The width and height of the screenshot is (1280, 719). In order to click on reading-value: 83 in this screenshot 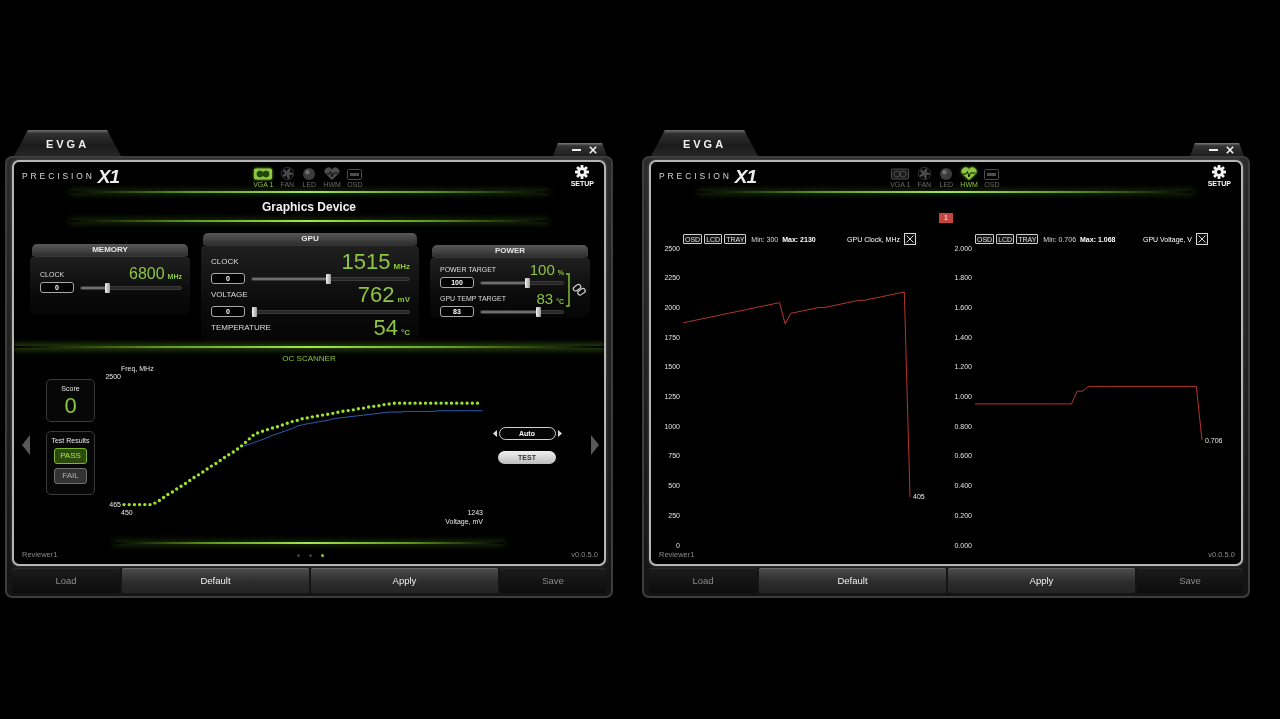, I will do `click(545, 298)`.